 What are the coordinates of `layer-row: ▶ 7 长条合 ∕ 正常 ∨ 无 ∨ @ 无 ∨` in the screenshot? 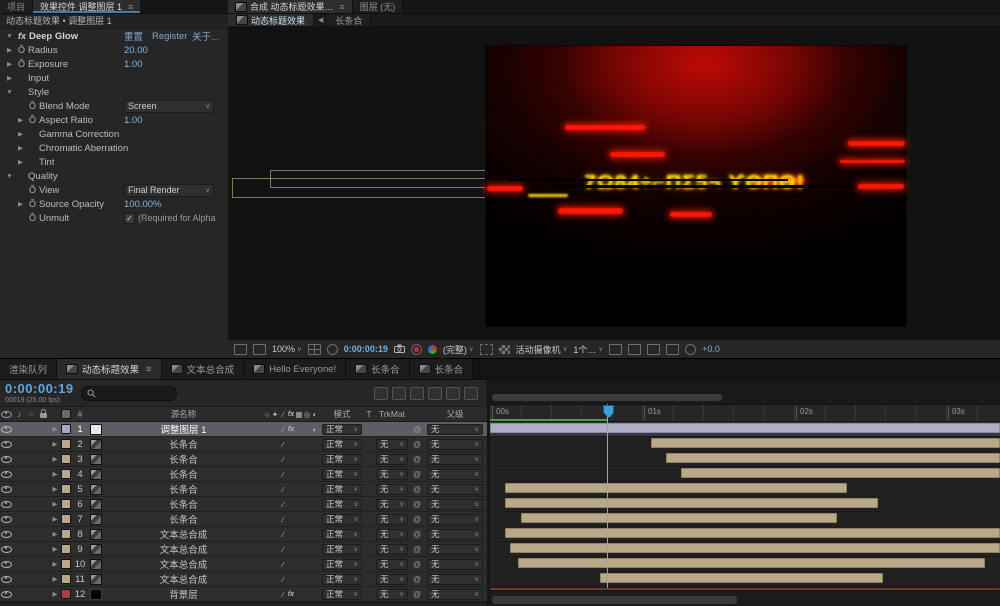 It's located at (243, 519).